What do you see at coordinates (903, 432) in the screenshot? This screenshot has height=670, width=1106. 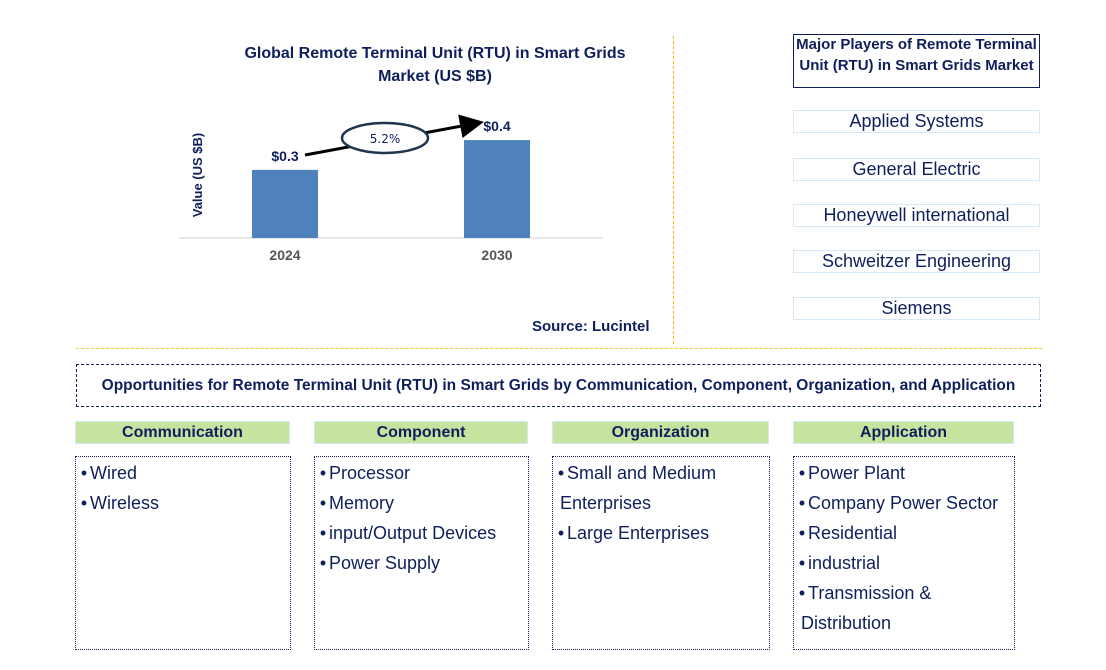 I see `category-header-application: Application` at bounding box center [903, 432].